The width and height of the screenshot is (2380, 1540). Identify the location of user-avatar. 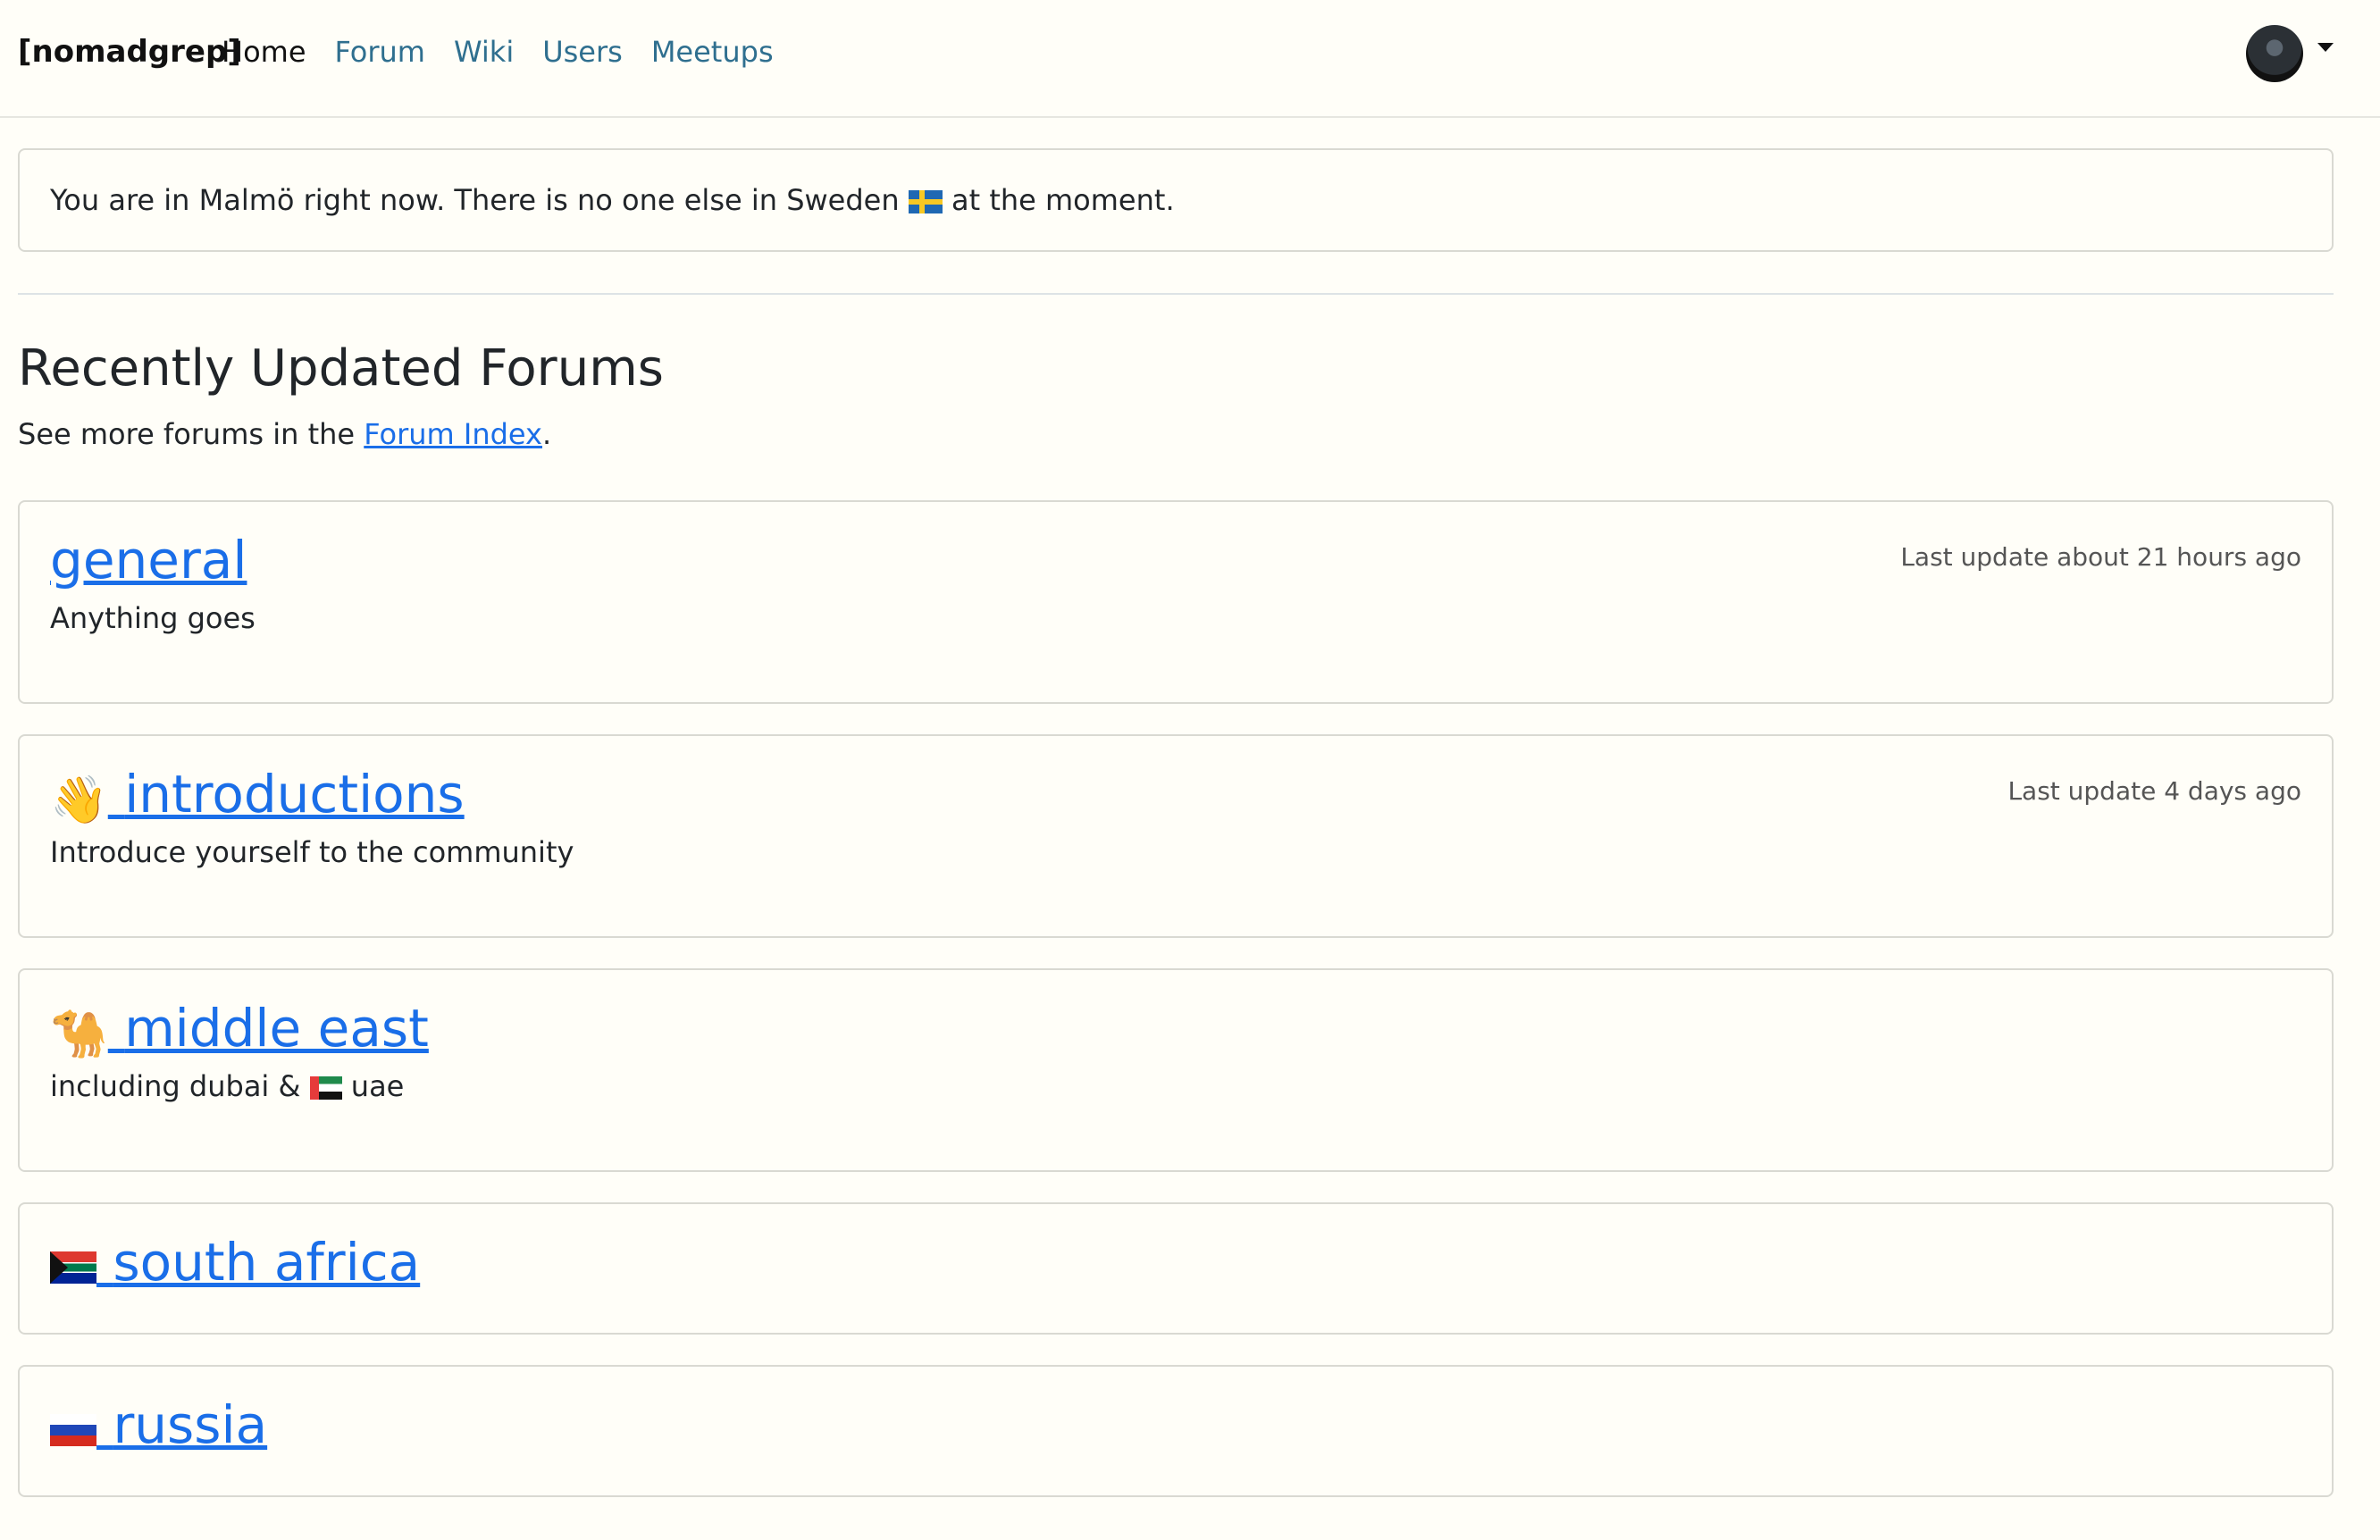
(2274, 53).